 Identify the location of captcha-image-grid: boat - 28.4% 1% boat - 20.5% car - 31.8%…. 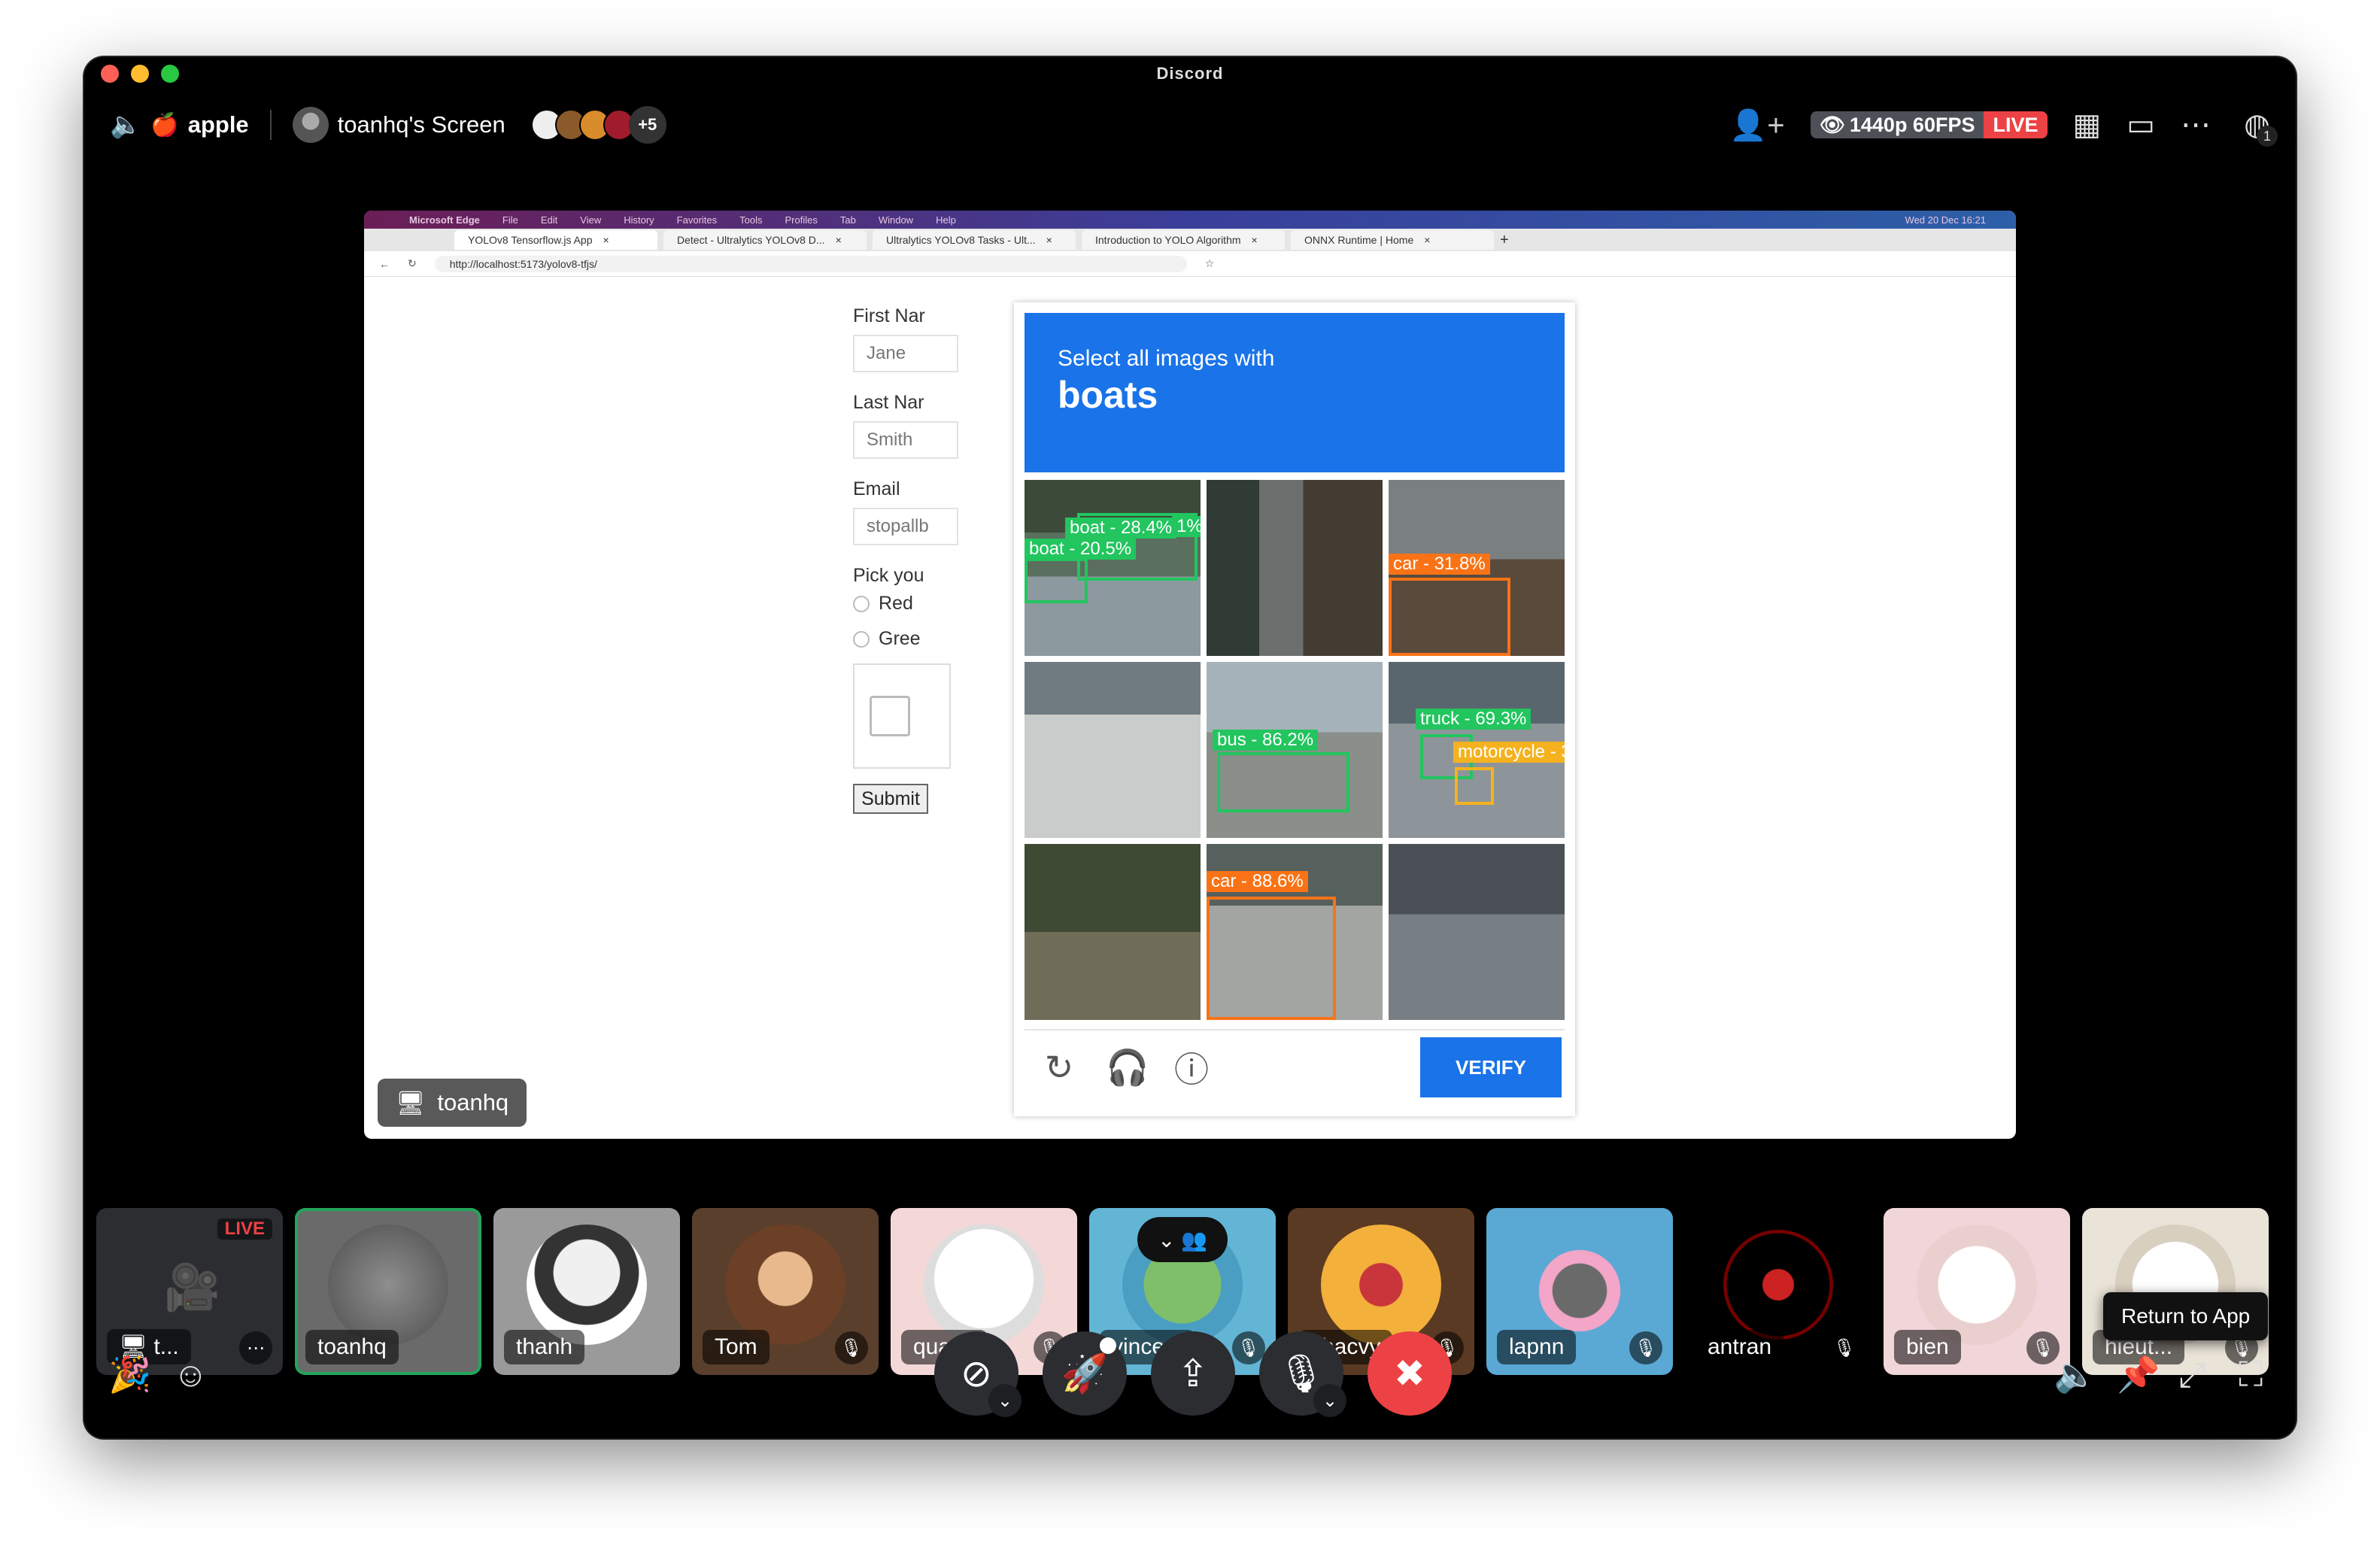
(1295, 750).